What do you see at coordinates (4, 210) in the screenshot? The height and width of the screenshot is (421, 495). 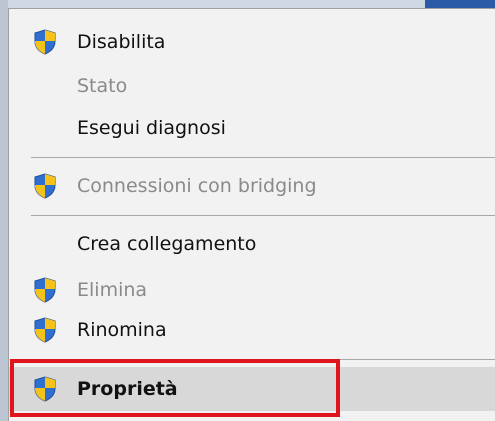 I see `background-window-edge` at bounding box center [4, 210].